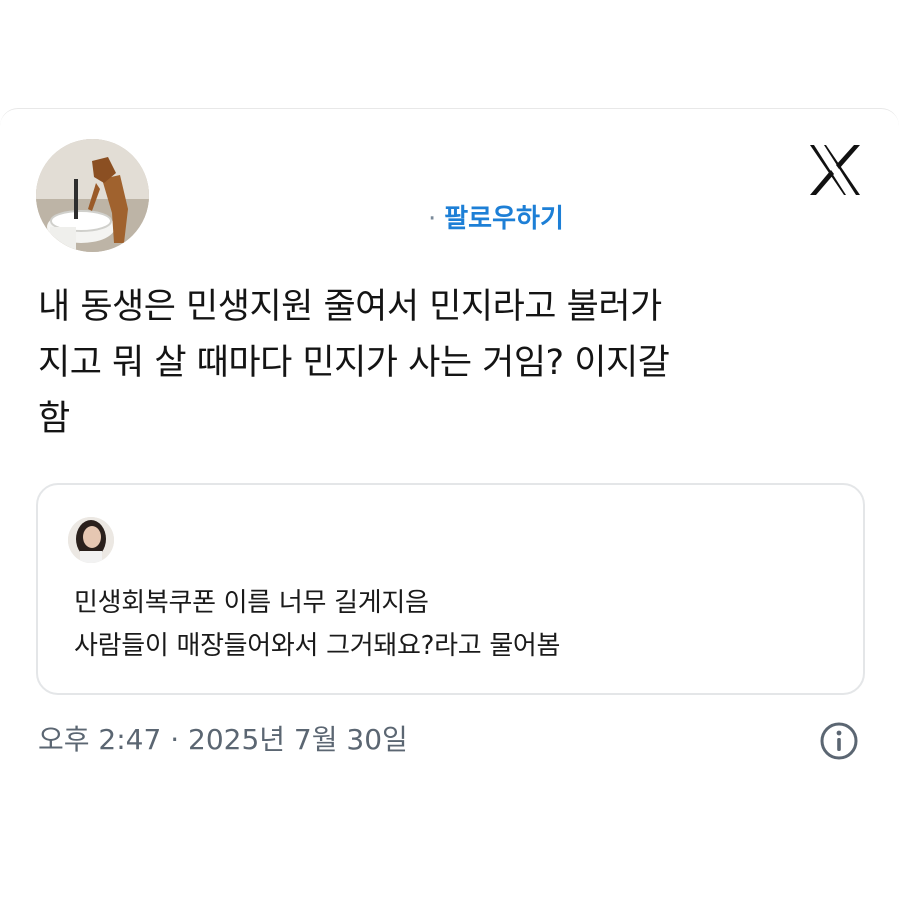 The image size is (900, 920). Describe the element at coordinates (835, 170) in the screenshot. I see `x-logo-icon` at that location.